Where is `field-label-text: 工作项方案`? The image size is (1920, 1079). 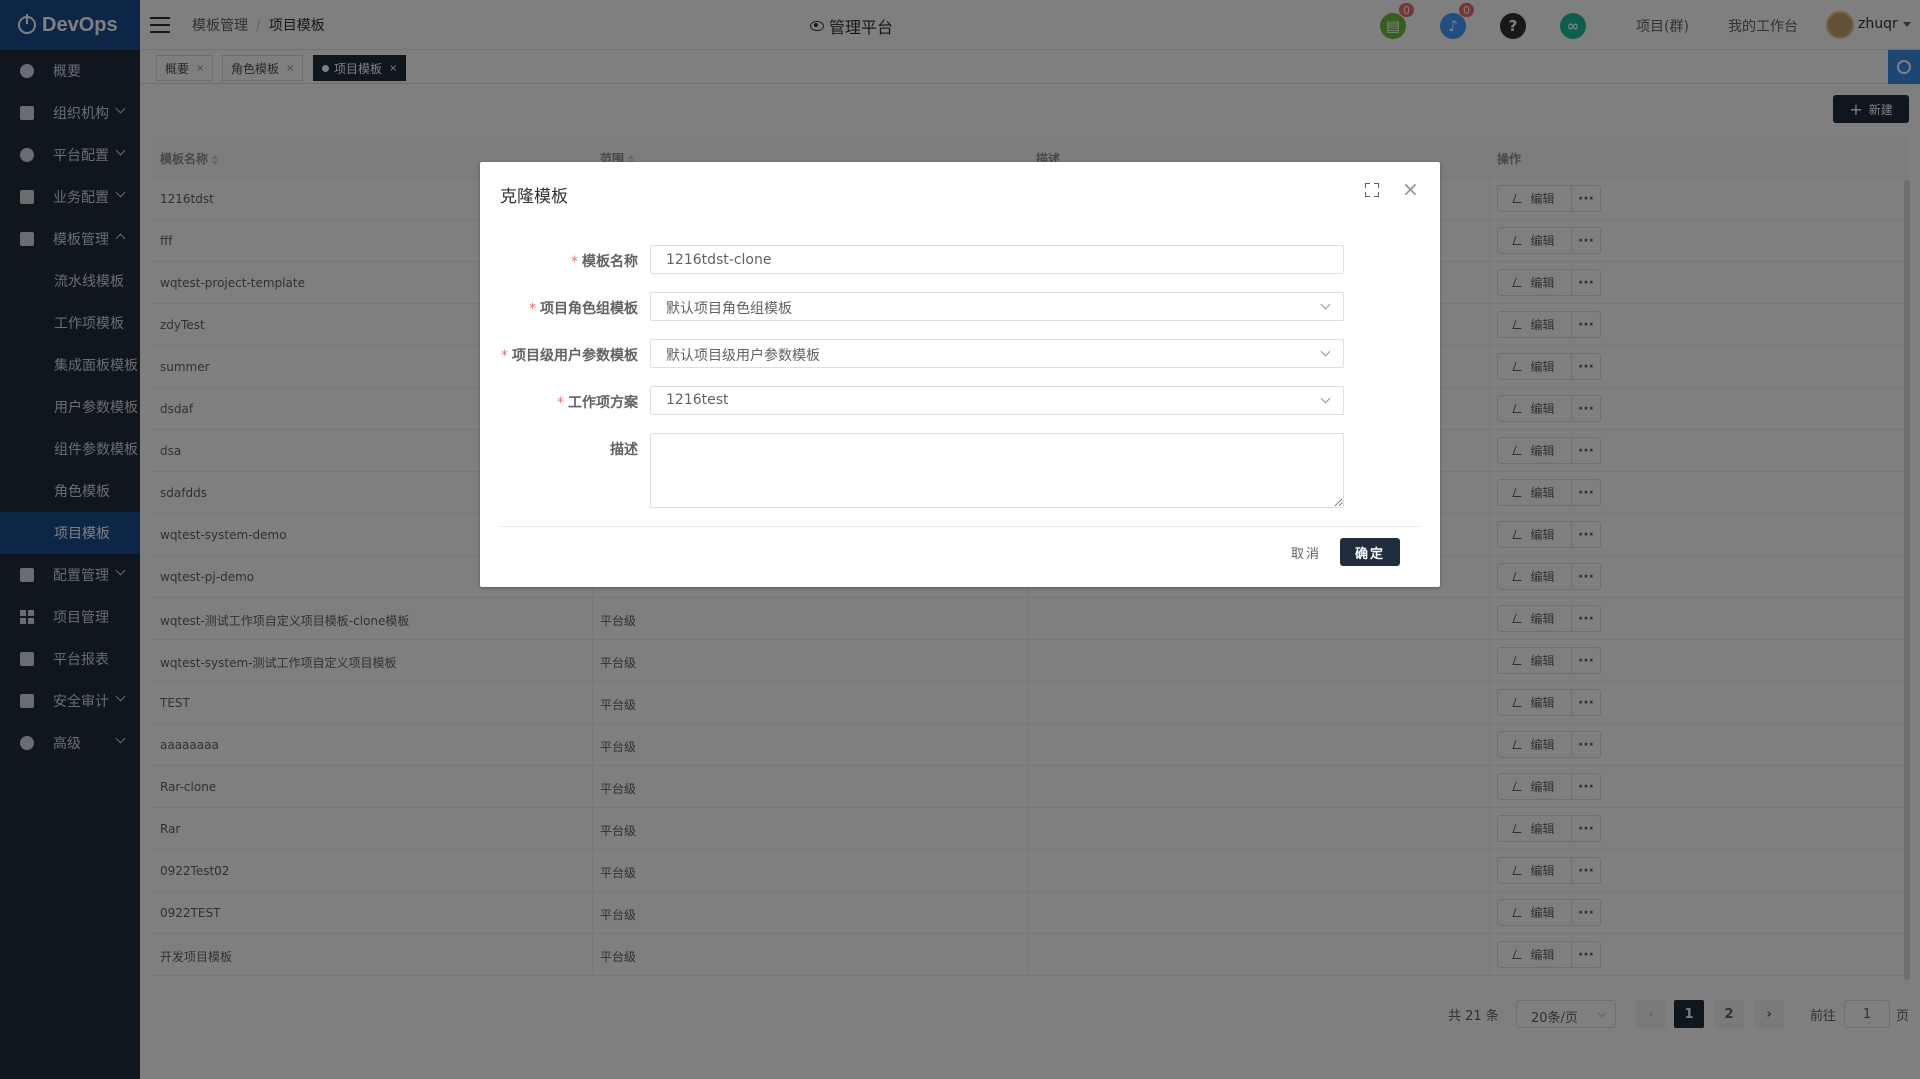 field-label-text: 工作项方案 is located at coordinates (603, 403).